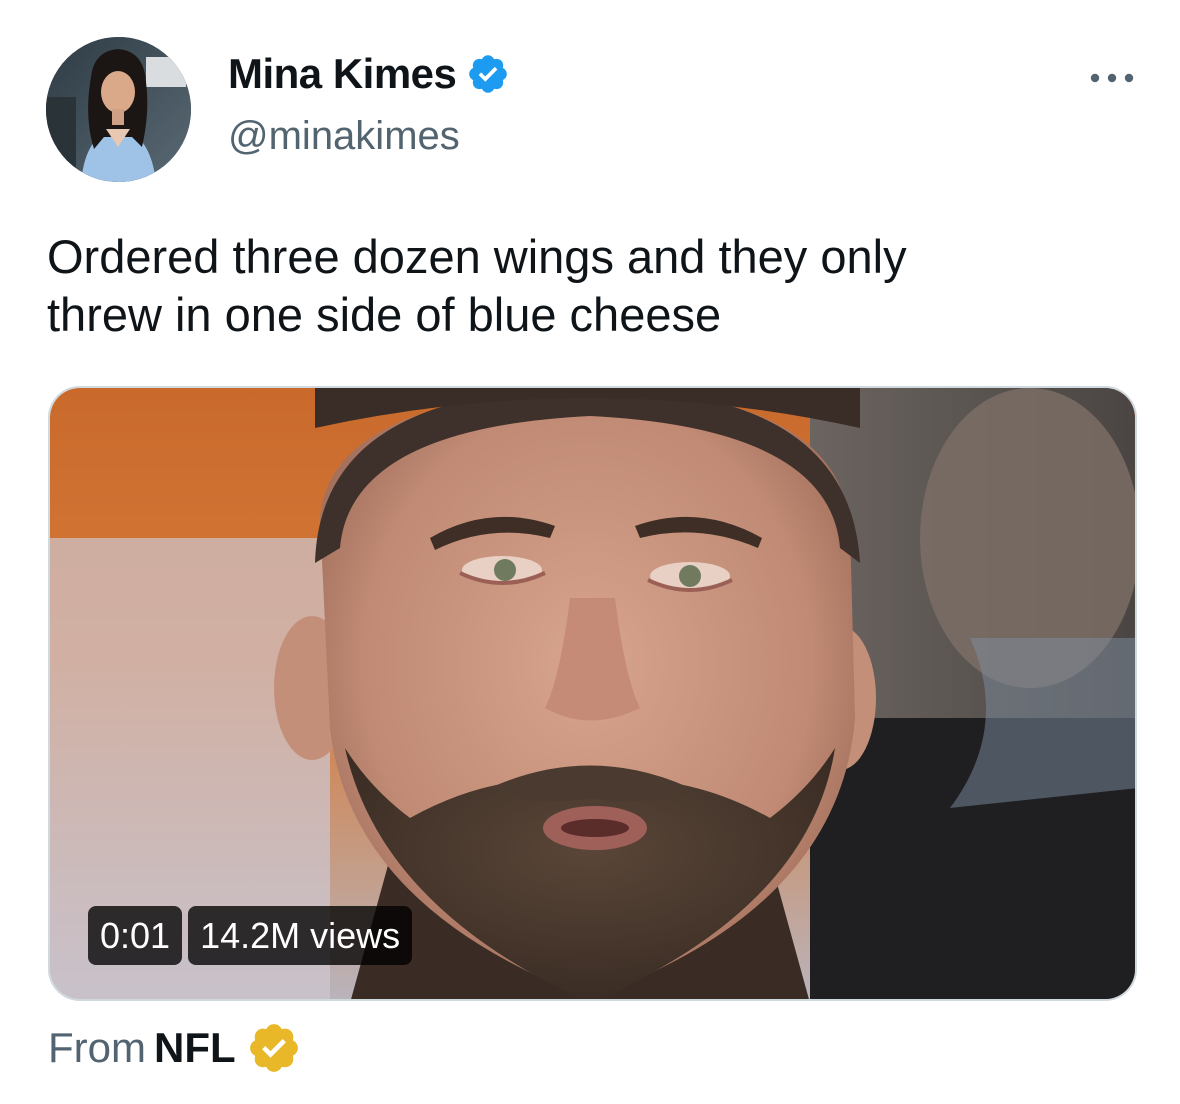 The width and height of the screenshot is (1180, 1104). Describe the element at coordinates (274, 1048) in the screenshot. I see `verified-org-badge-icon` at that location.